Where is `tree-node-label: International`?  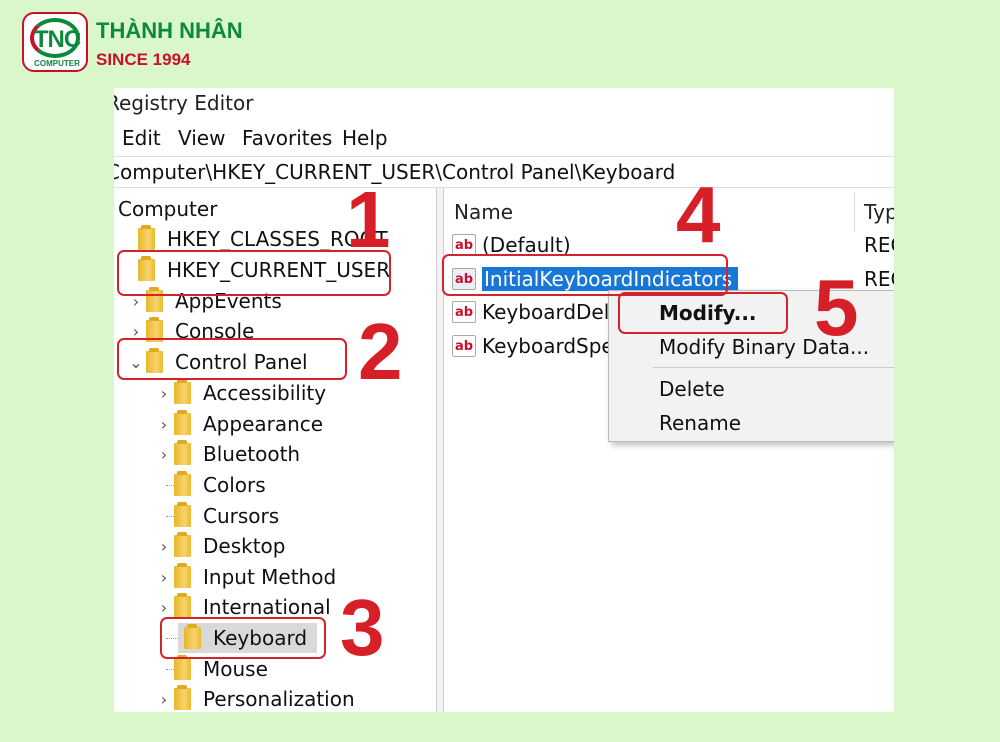 tree-node-label: International is located at coordinates (267, 607).